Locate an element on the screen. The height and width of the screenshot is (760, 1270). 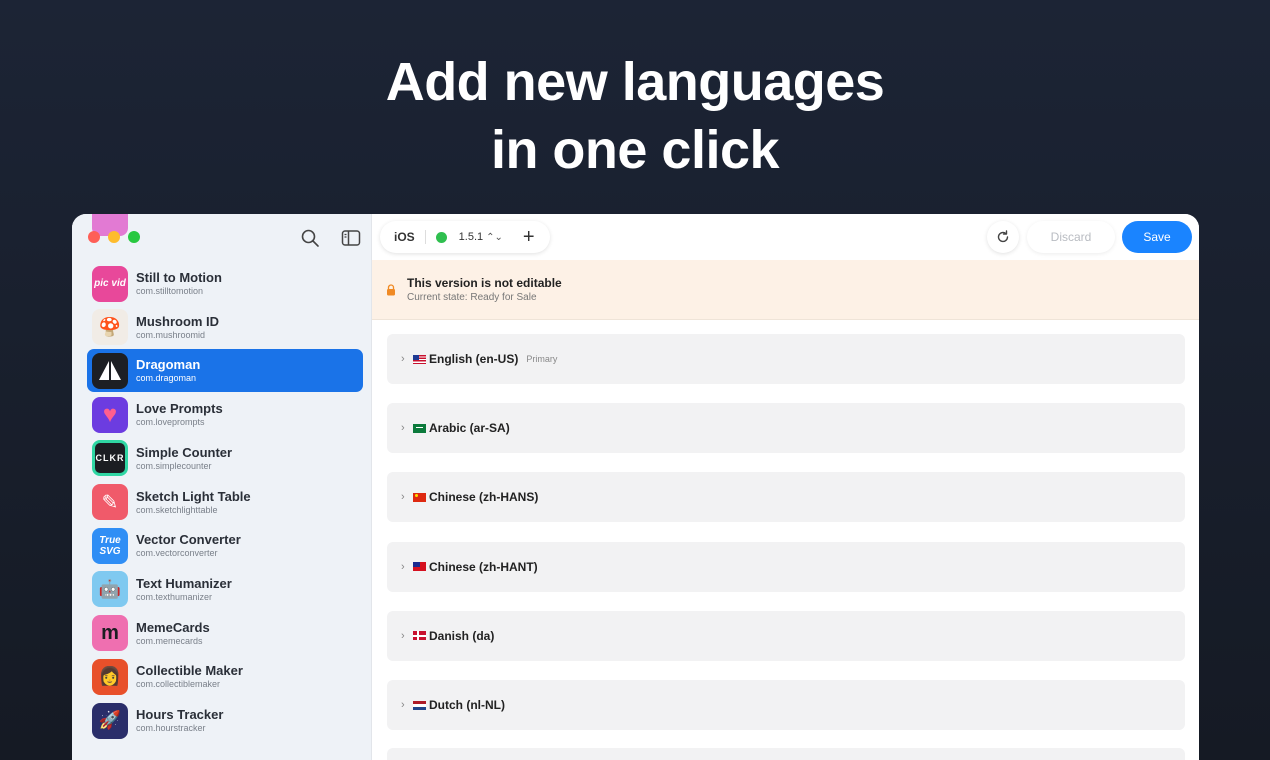
app-list-item: ✎ Sketch Light Table com.sketchlighttable is located at coordinates (225, 502).